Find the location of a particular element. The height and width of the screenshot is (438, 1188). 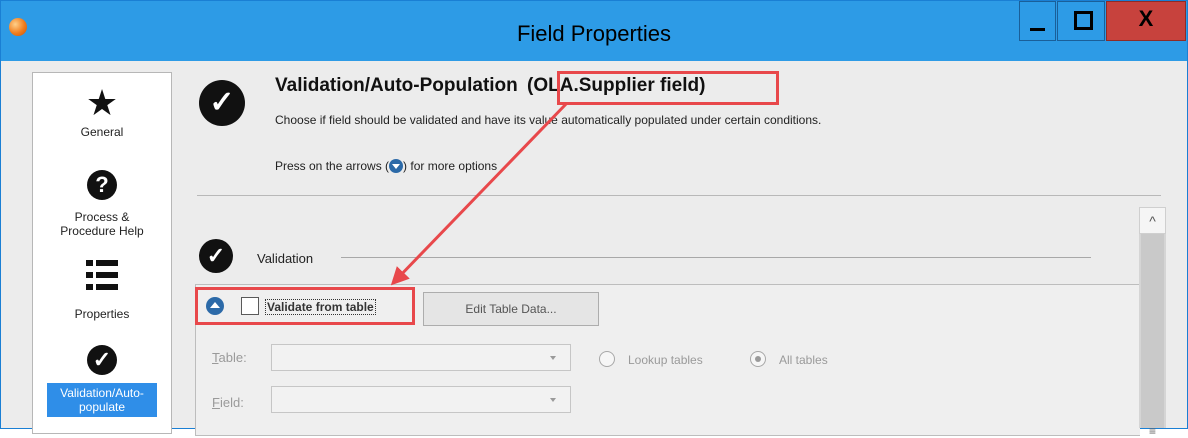

minimize-button is located at coordinates (1037, 21).